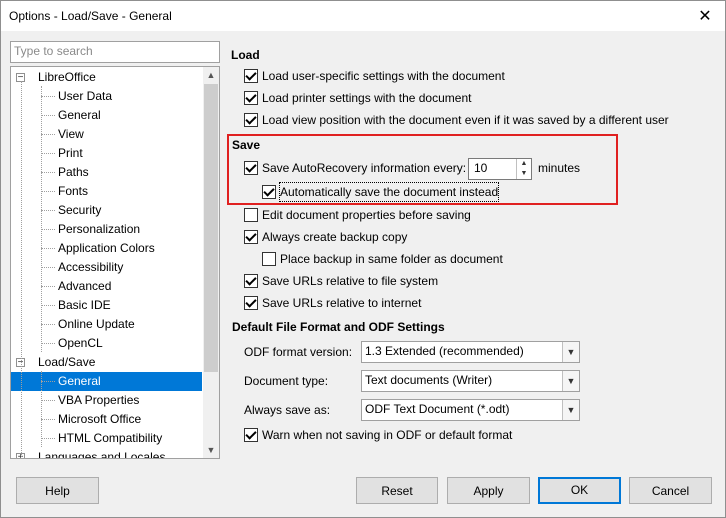 This screenshot has width=726, height=518. I want to click on spinner-buttons: ▲ ▼, so click(523, 169).